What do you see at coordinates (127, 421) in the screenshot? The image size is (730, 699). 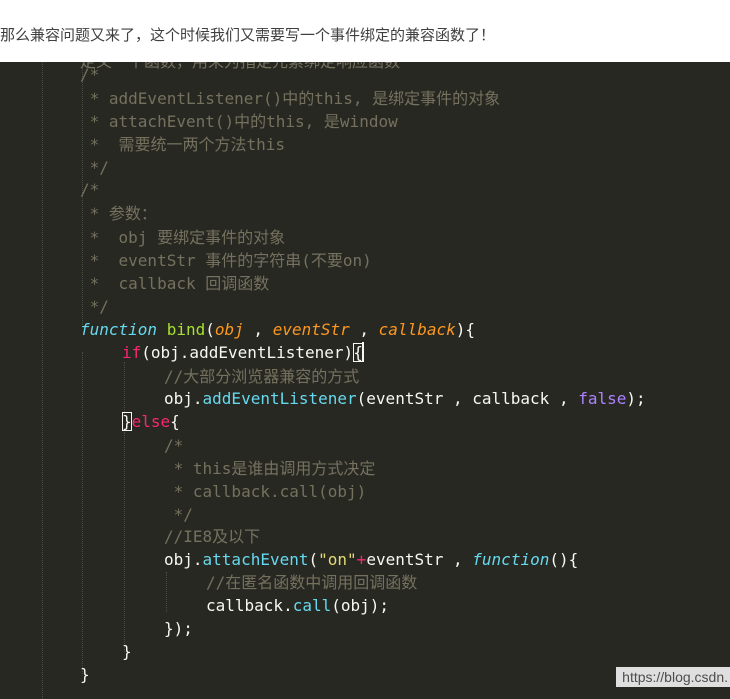 I see `matched-brace: }` at bounding box center [127, 421].